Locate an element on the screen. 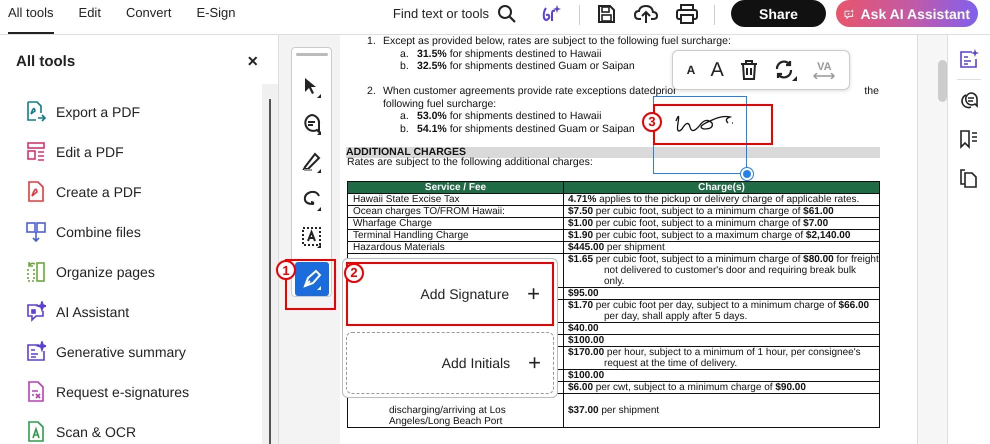  list-text: the is located at coordinates (871, 91).